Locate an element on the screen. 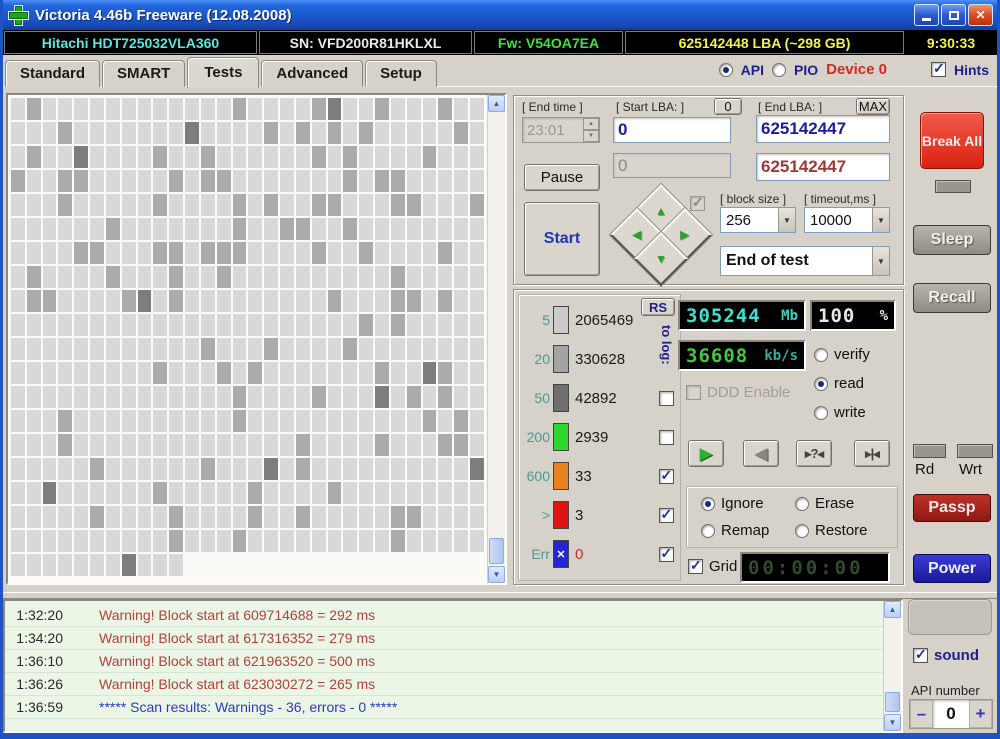 The image size is (1000, 739). seek-end-button: ▸|◂ is located at coordinates (872, 453).